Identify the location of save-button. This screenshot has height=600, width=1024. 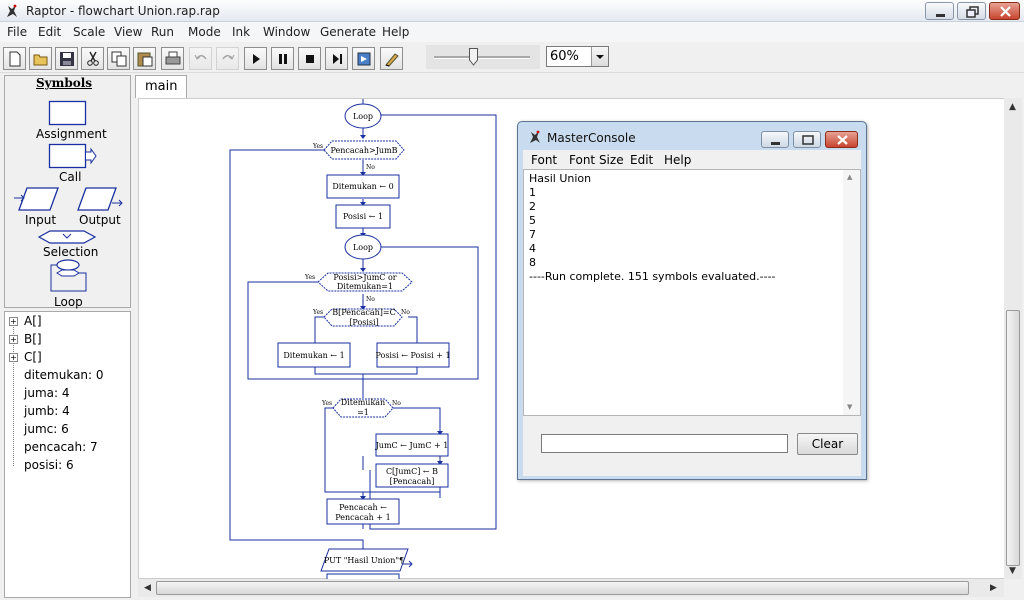
(66, 58).